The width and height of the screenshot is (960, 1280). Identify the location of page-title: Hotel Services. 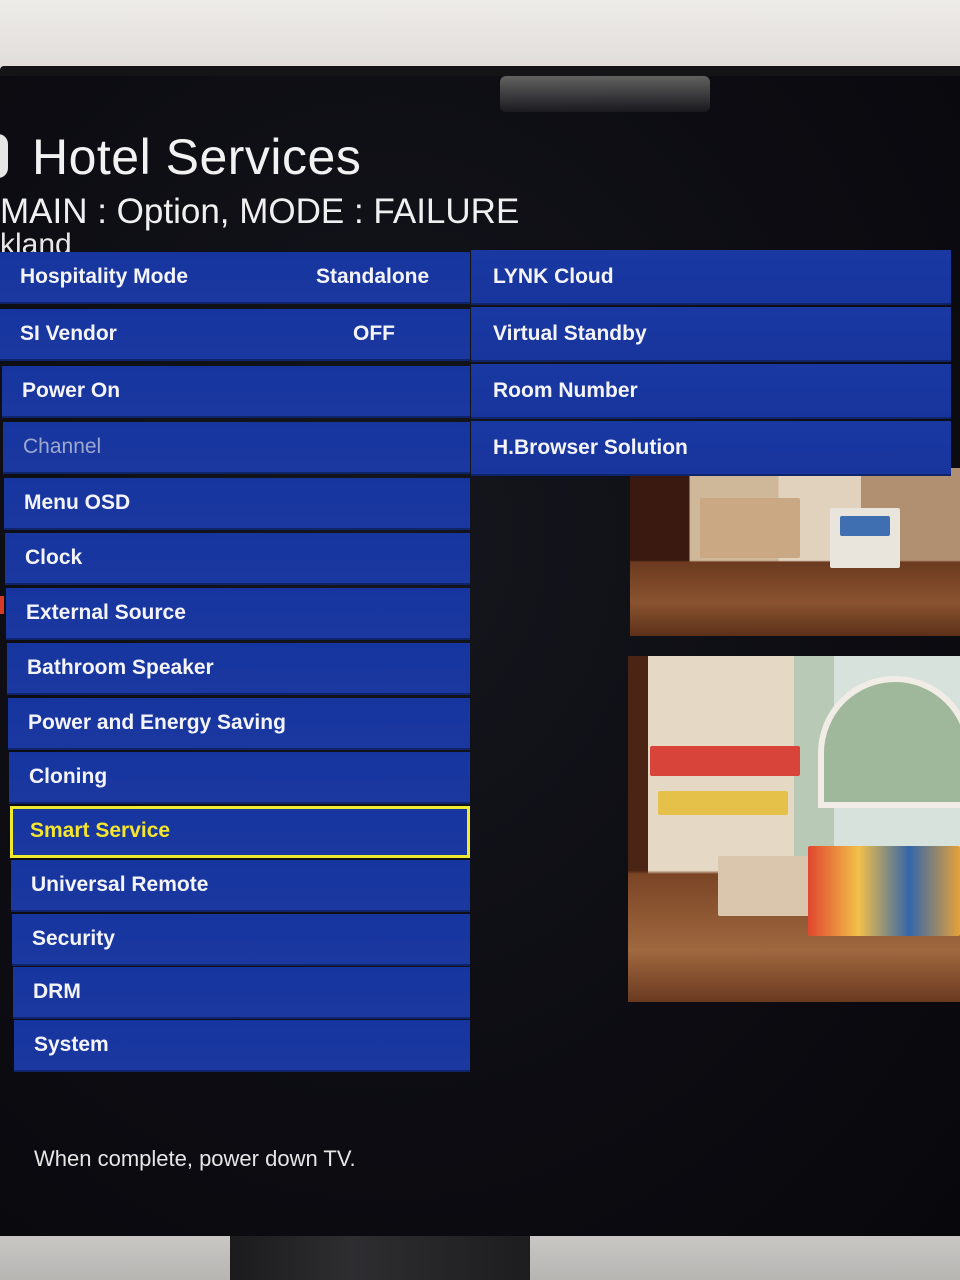
(197, 157).